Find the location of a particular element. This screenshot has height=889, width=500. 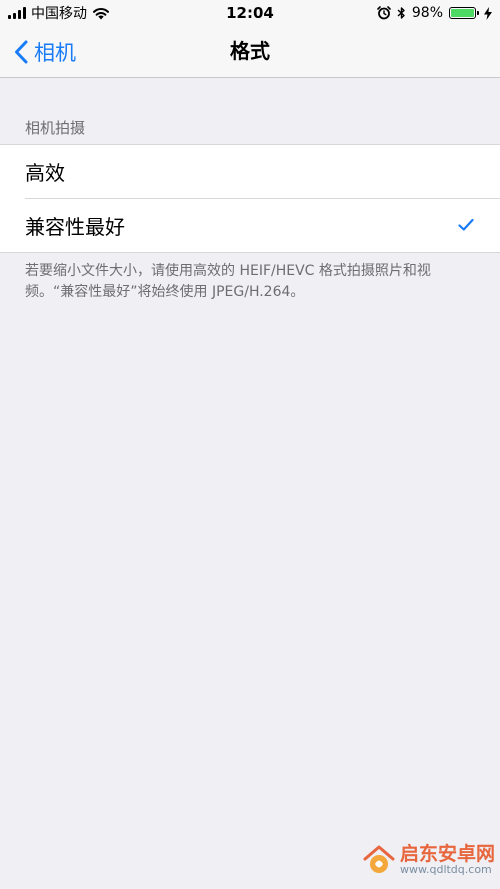

nav-bar: 相机 格式 is located at coordinates (250, 52).